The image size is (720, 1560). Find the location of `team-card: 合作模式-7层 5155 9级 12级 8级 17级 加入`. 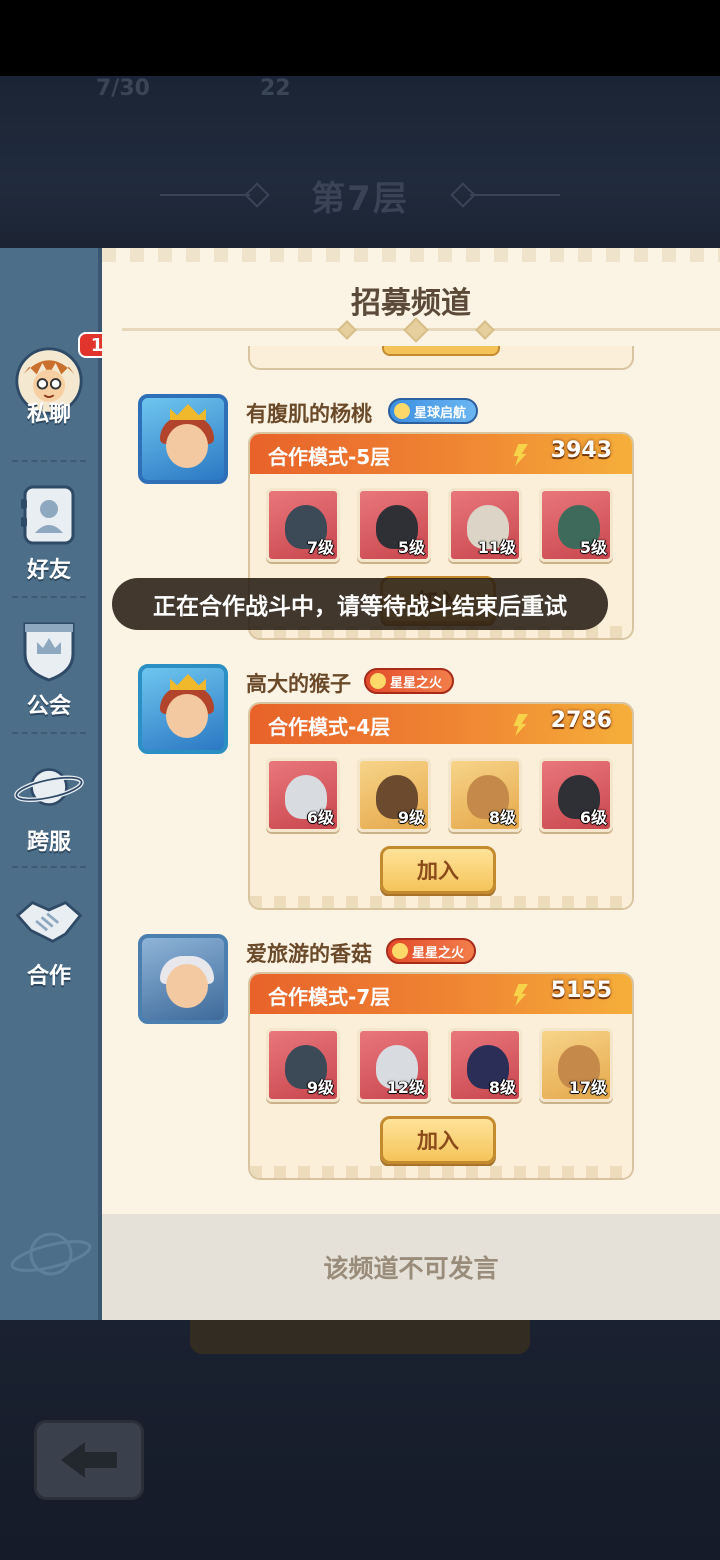

team-card: 合作模式-7层 5155 9级 12级 8级 17级 加入 is located at coordinates (441, 1076).